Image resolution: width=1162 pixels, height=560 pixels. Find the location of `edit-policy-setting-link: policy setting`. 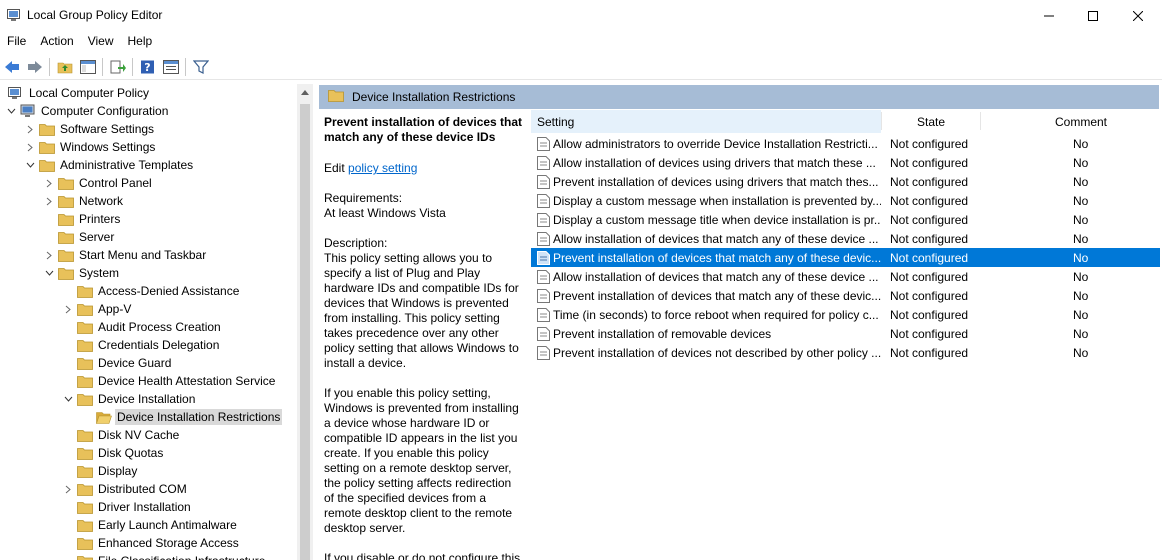

edit-policy-setting-link: policy setting is located at coordinates (382, 168).